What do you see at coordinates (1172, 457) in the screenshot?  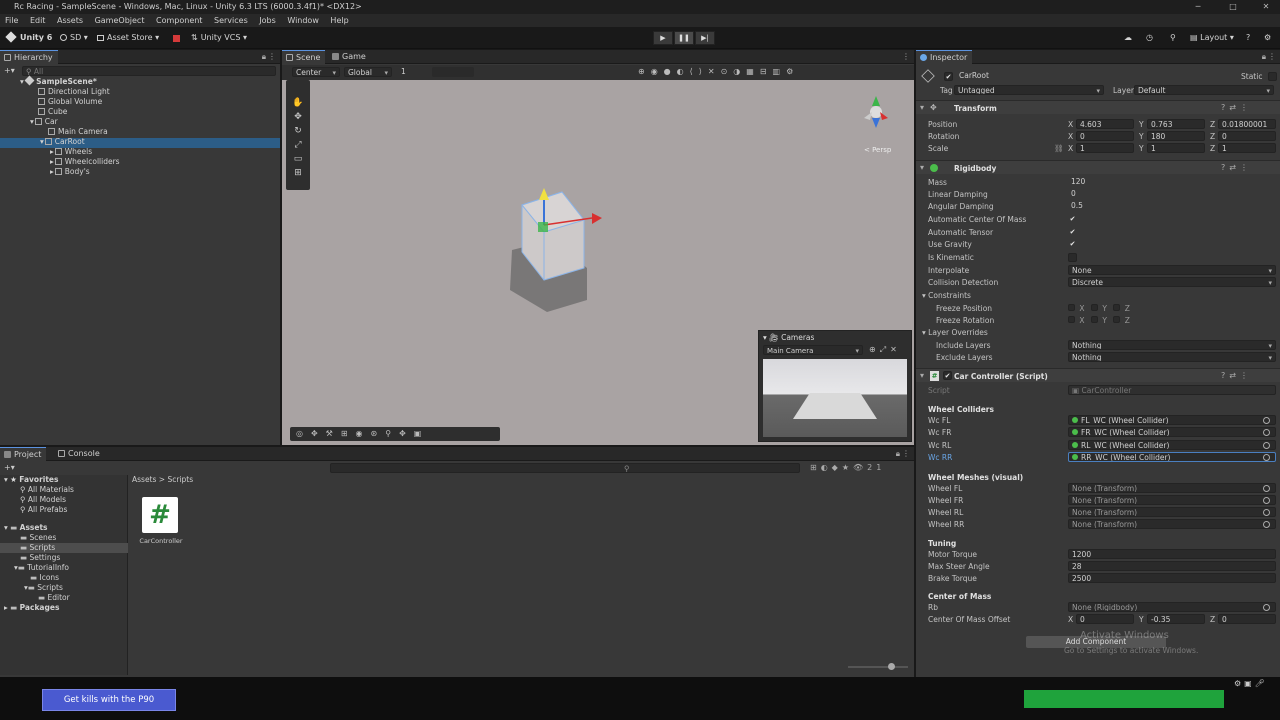 I see `wc-rr-field: RR_WC (Wheel Collider)` at bounding box center [1172, 457].